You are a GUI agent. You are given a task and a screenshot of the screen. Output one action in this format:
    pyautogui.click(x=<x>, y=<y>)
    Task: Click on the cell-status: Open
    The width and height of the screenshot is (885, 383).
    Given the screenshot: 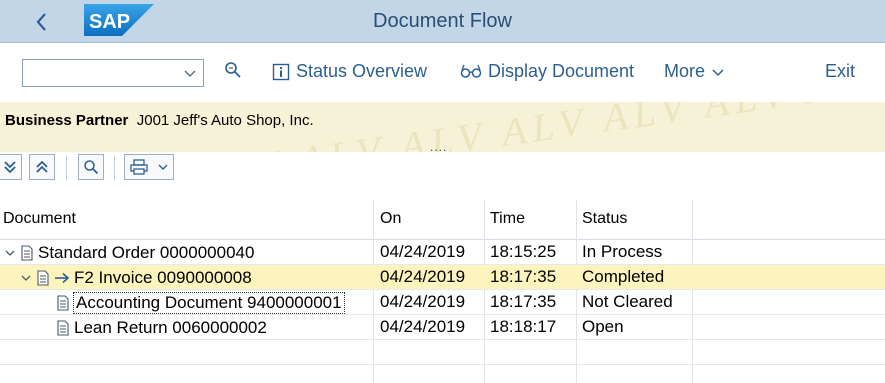 What is the action you would take?
    pyautogui.click(x=603, y=326)
    